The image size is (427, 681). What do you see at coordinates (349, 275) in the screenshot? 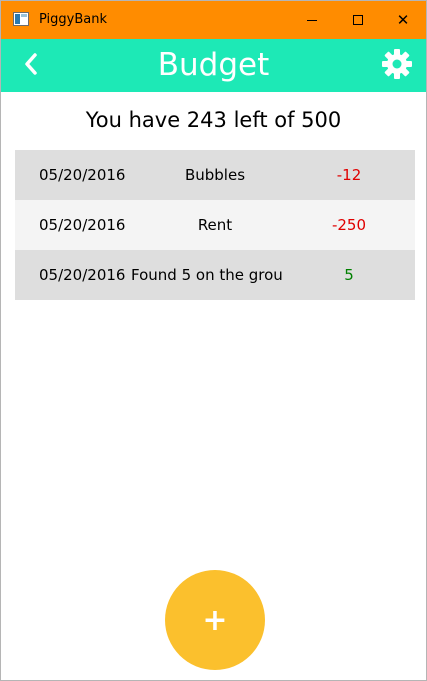
I see `transaction-amount: 5` at bounding box center [349, 275].